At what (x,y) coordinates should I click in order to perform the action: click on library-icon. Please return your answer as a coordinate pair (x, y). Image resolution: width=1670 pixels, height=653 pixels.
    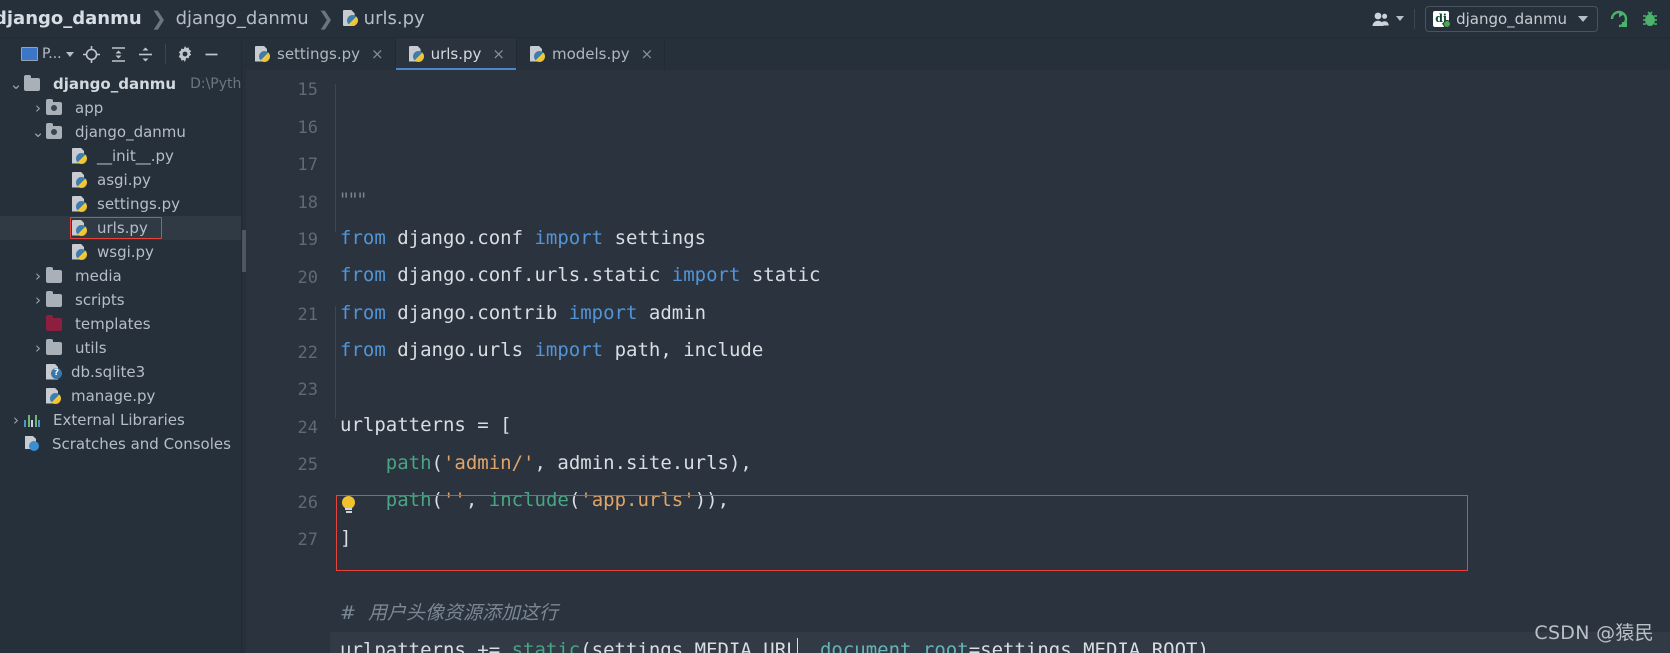
    Looking at the image, I should click on (32, 420).